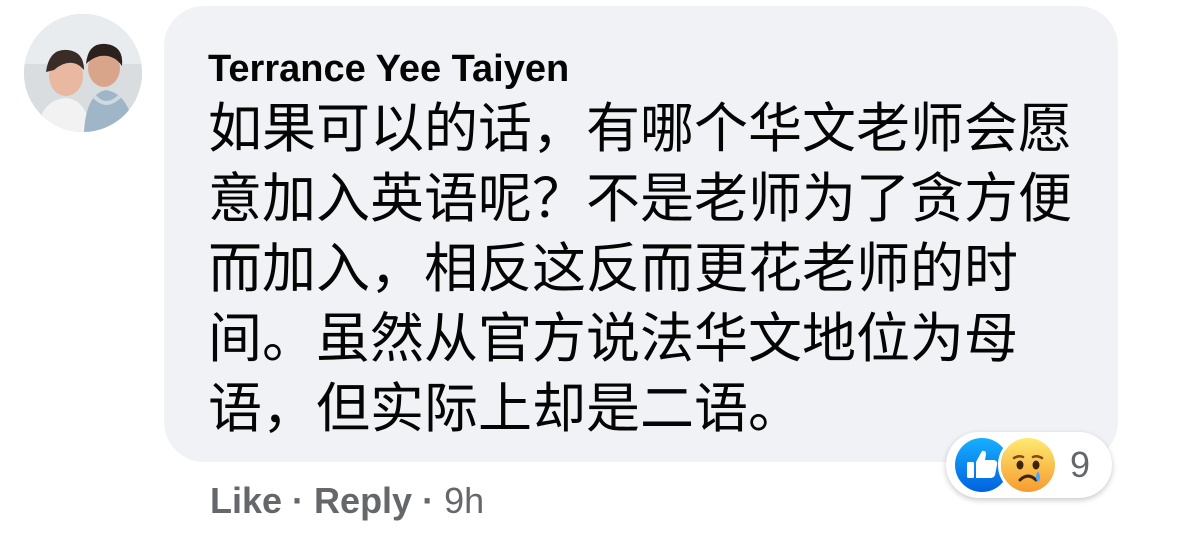  I want to click on sad-icon, so click(1028, 465).